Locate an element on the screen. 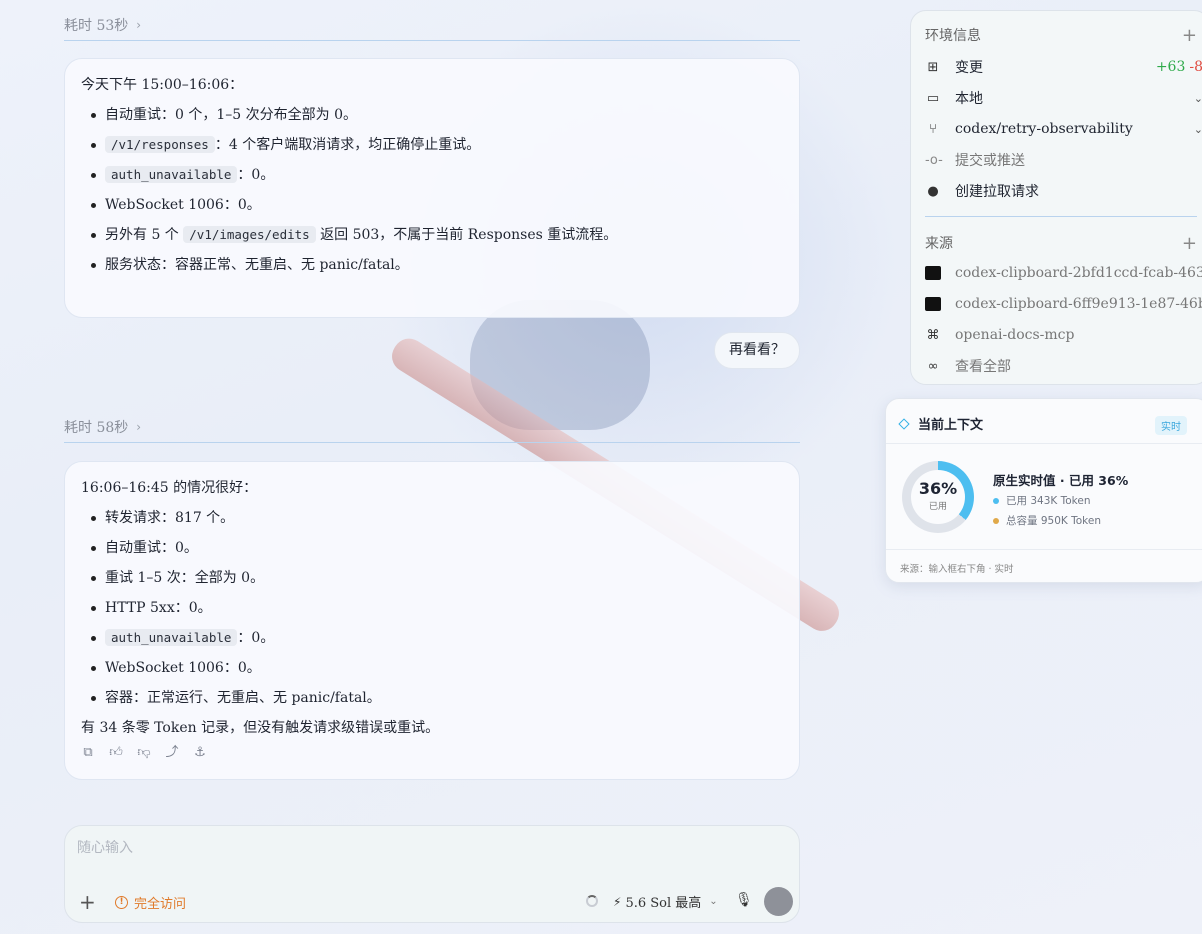  anchor-icon: ⚓︎ is located at coordinates (200, 752).